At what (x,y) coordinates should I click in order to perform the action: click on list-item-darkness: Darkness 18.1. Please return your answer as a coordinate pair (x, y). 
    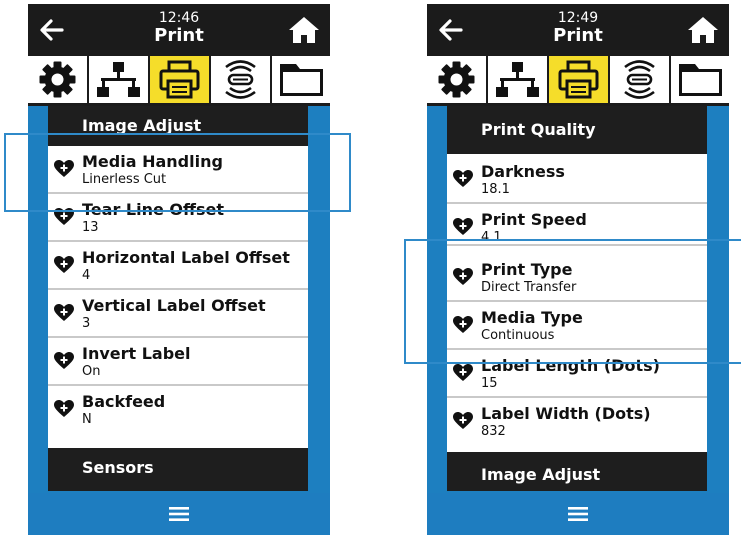
    Looking at the image, I should click on (577, 180).